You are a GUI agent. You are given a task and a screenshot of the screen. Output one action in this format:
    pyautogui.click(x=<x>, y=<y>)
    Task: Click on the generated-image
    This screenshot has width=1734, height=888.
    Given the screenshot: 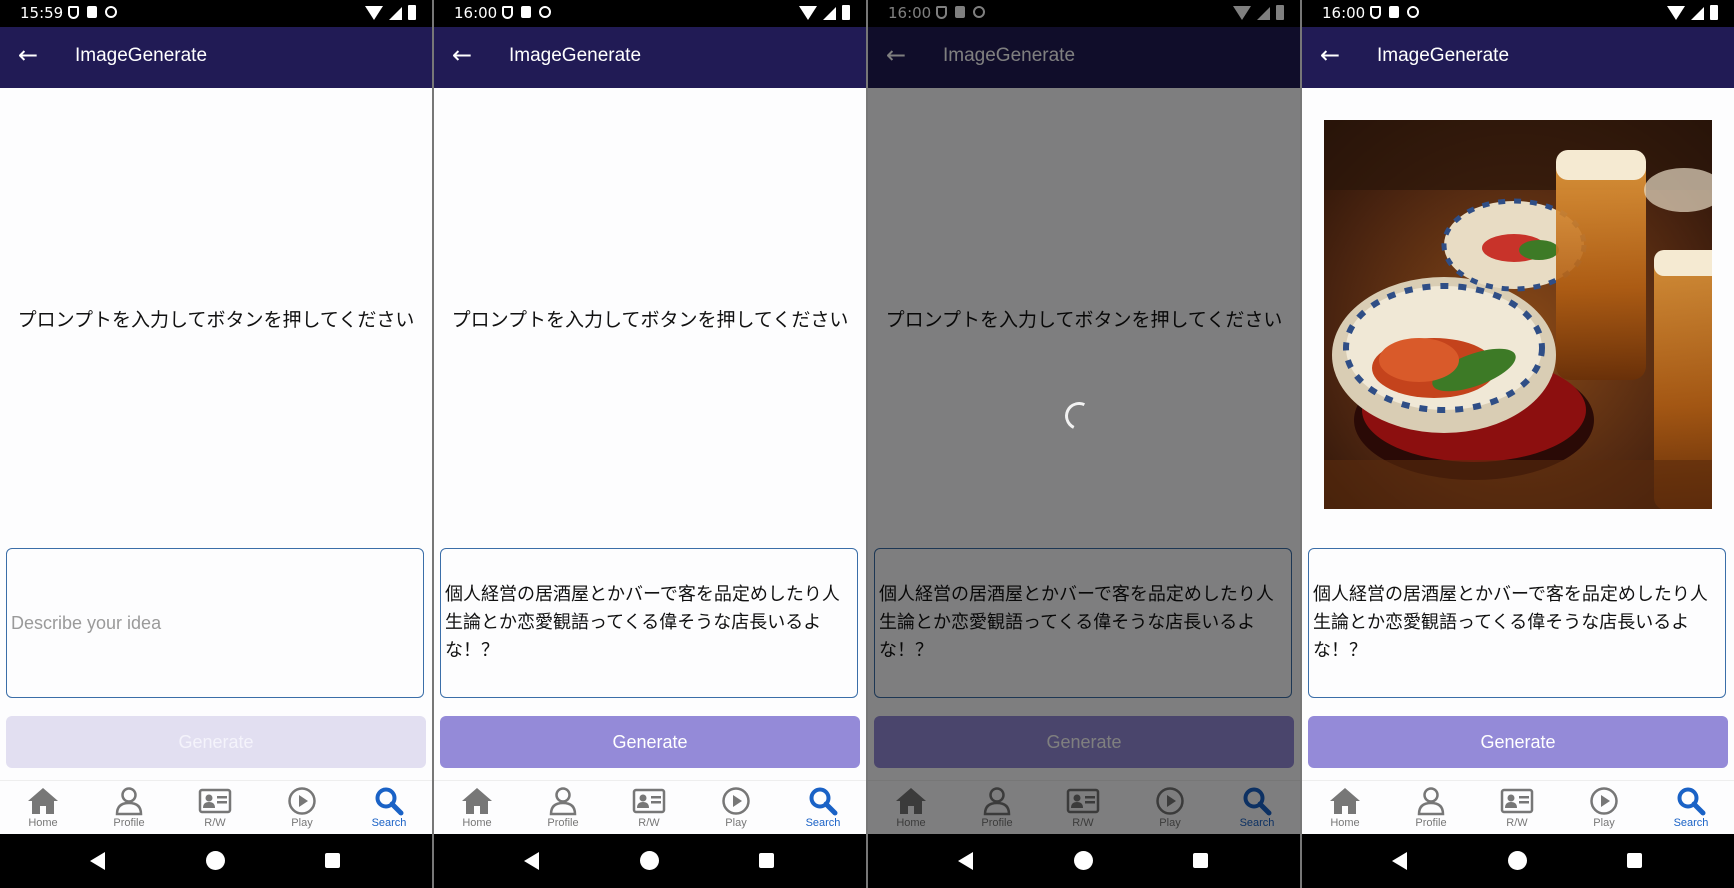 What is the action you would take?
    pyautogui.click(x=1518, y=314)
    